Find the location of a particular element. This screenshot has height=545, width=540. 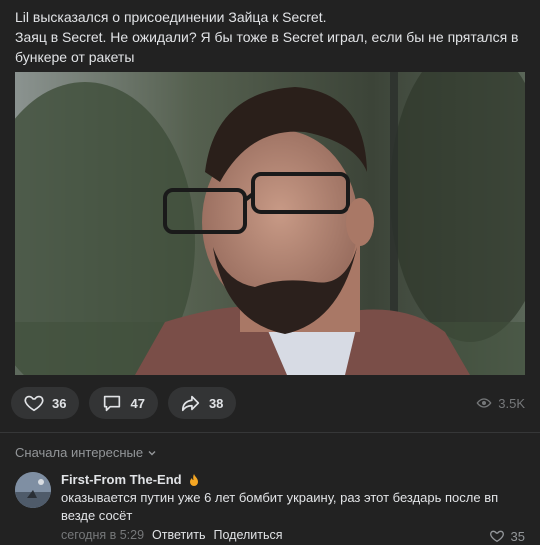

share-count: 38 is located at coordinates (216, 403).